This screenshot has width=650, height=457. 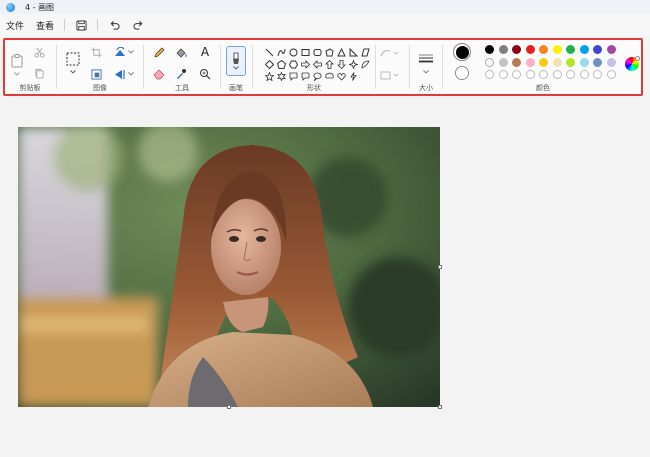 What do you see at coordinates (100, 88) in the screenshot?
I see `image-group-label: 图像` at bounding box center [100, 88].